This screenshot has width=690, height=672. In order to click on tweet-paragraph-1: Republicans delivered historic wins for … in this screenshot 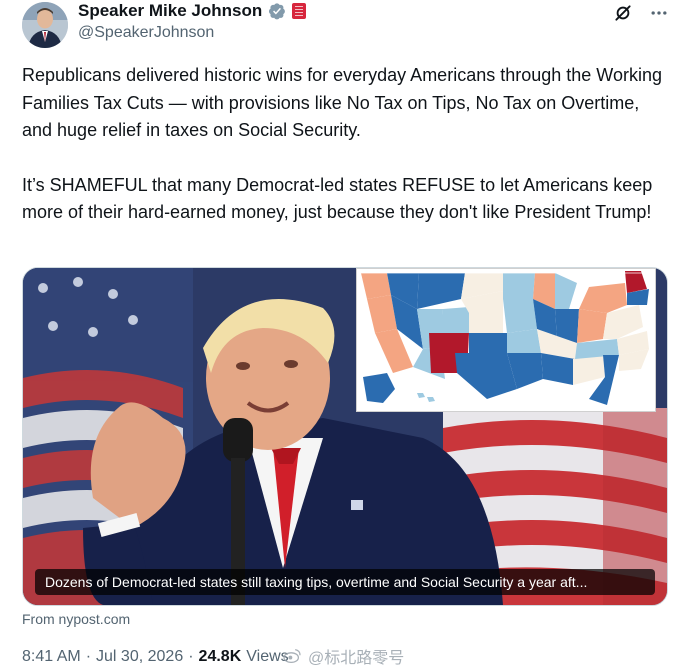, I will do `click(342, 102)`.